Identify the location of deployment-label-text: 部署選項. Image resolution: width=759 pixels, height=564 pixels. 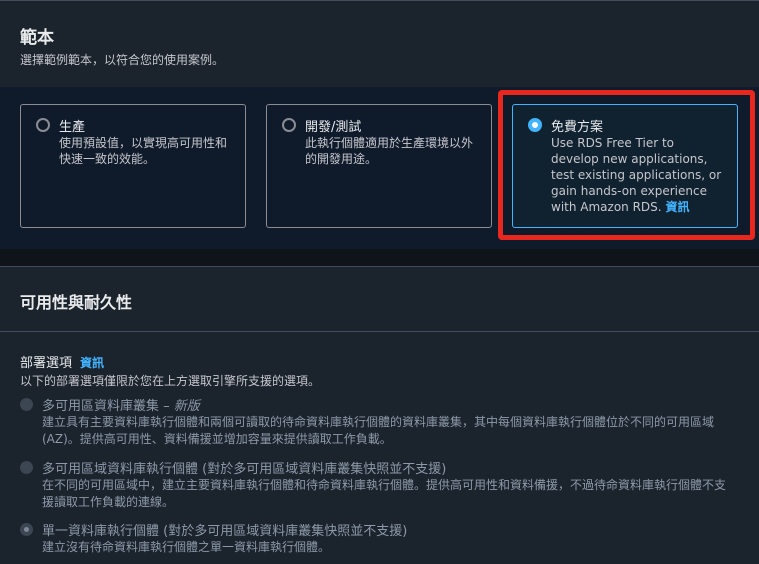
(46, 363).